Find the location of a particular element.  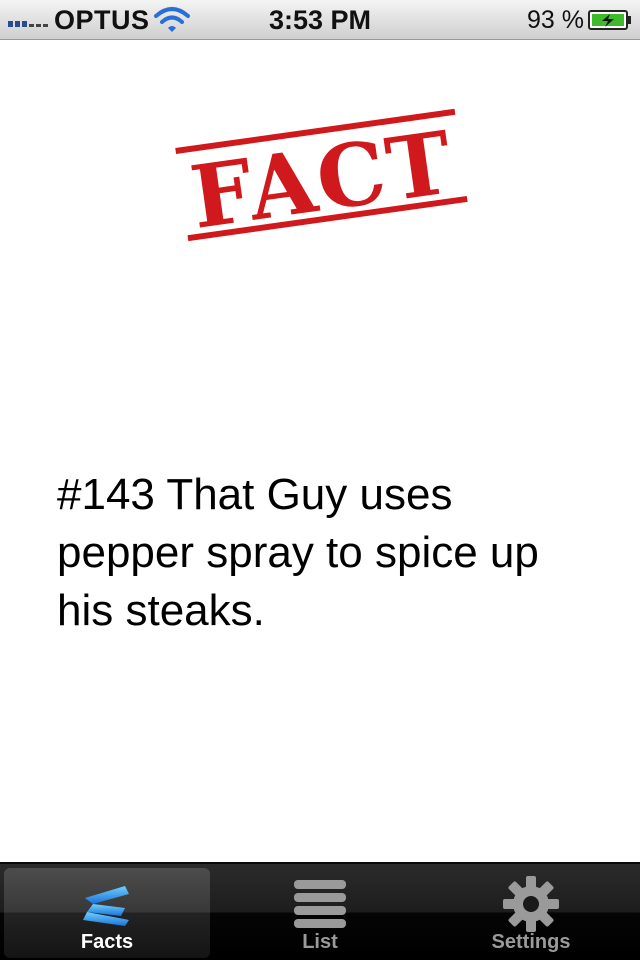

battery-charging-icon is located at coordinates (609, 20).